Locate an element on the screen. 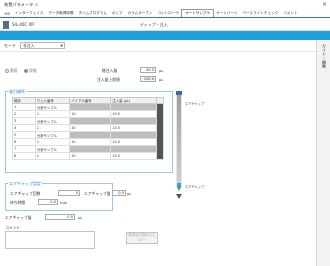 The height and width of the screenshot is (266, 330). probe-top-label: エアギャップ is located at coordinates (195, 104).